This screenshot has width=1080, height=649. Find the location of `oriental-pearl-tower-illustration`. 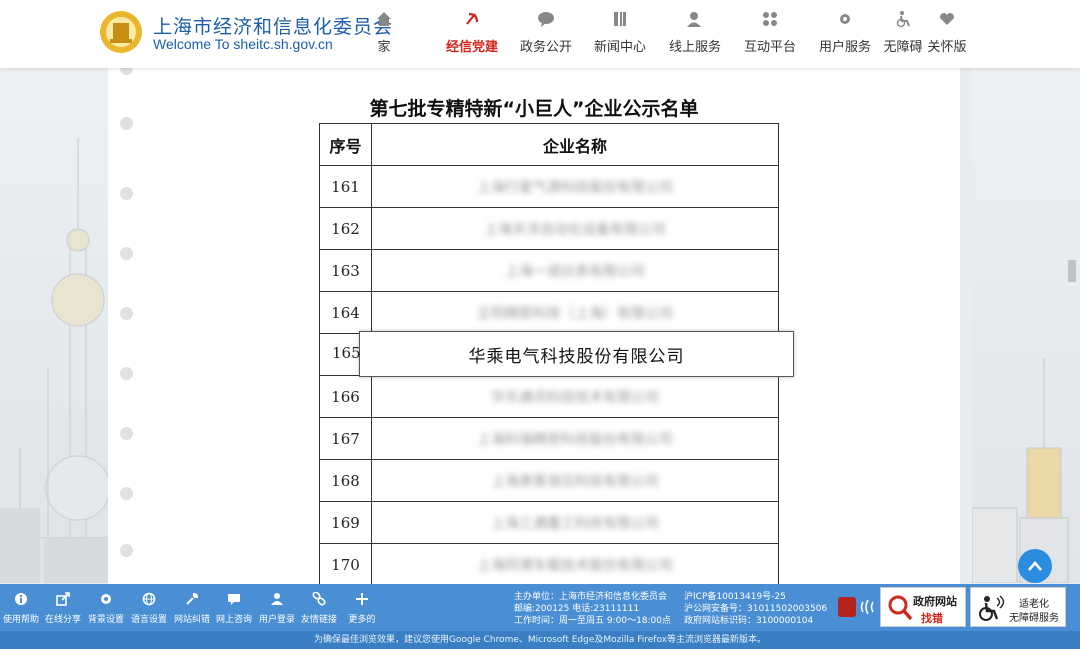

oriental-pearl-tower-illustration is located at coordinates (54, 360).